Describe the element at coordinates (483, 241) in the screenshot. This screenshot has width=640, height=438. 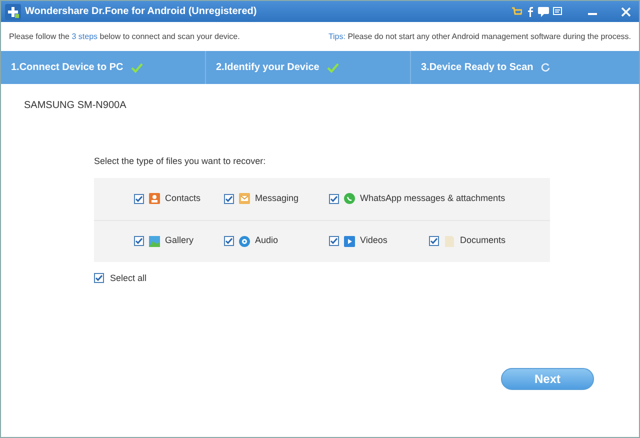
I see `file-type-label: Documents` at that location.